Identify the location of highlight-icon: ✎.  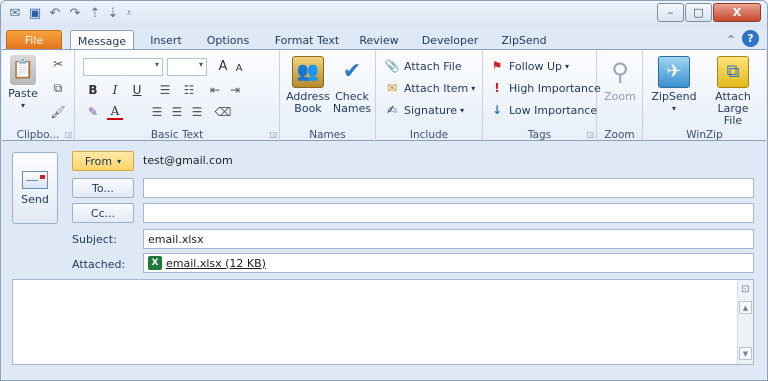
(93, 112).